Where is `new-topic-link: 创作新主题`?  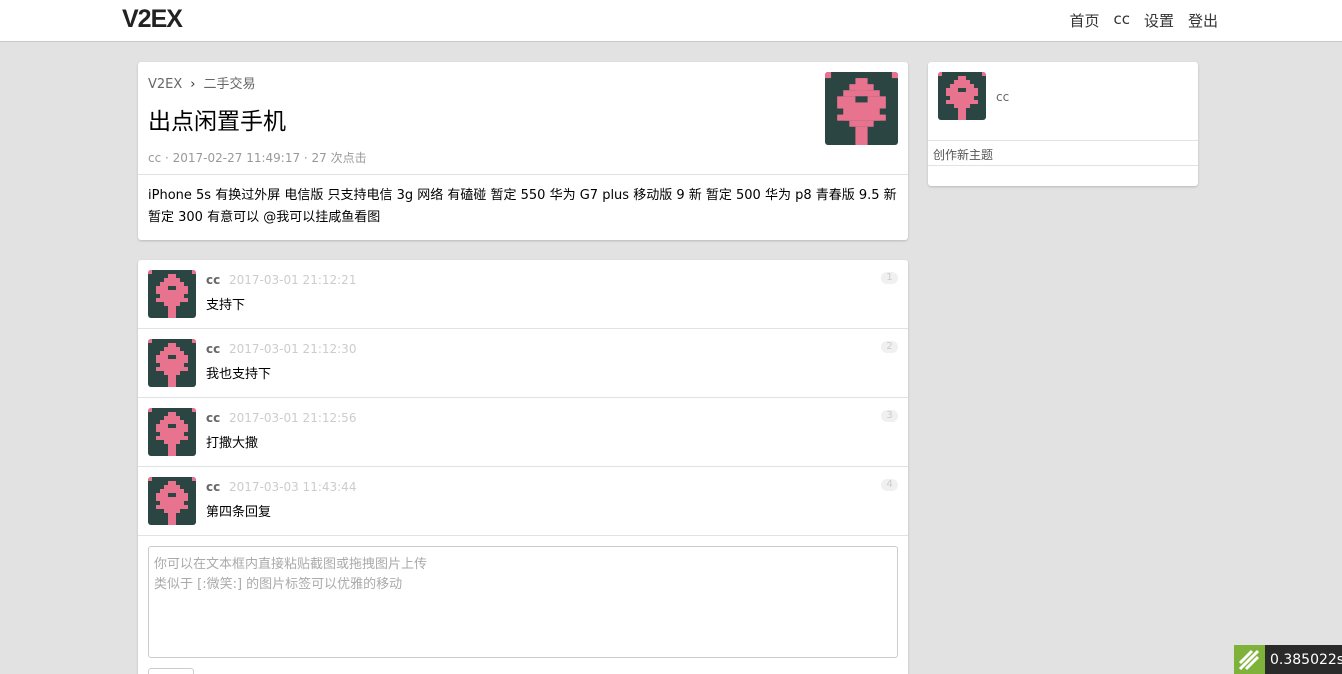
new-topic-link: 创作新主题 is located at coordinates (963, 154).